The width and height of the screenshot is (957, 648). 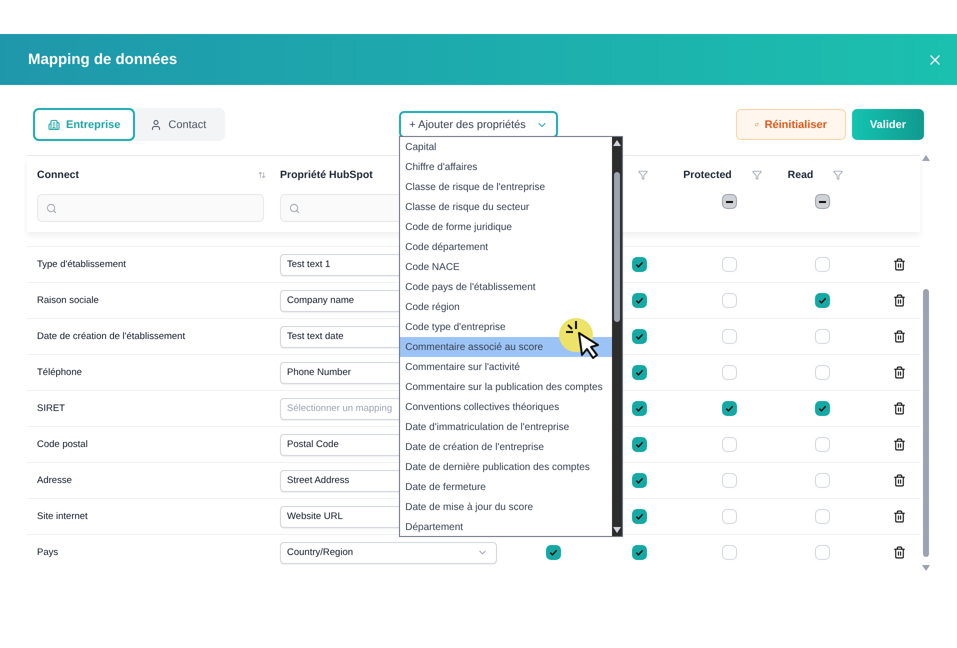 I want to click on person-icon, so click(x=156, y=124).